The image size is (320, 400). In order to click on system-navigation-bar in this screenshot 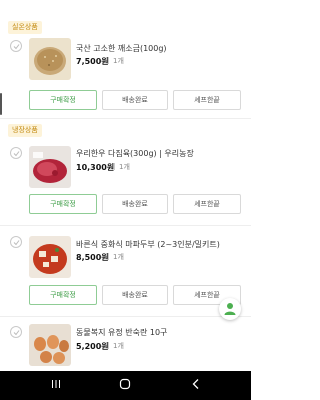, I will do `click(125, 385)`.